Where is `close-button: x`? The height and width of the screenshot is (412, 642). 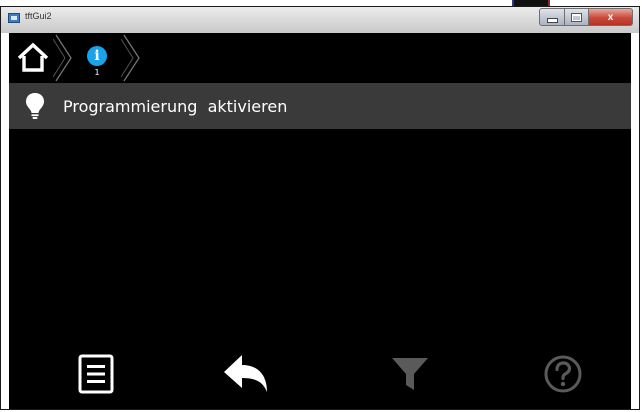 close-button: x is located at coordinates (611, 17).